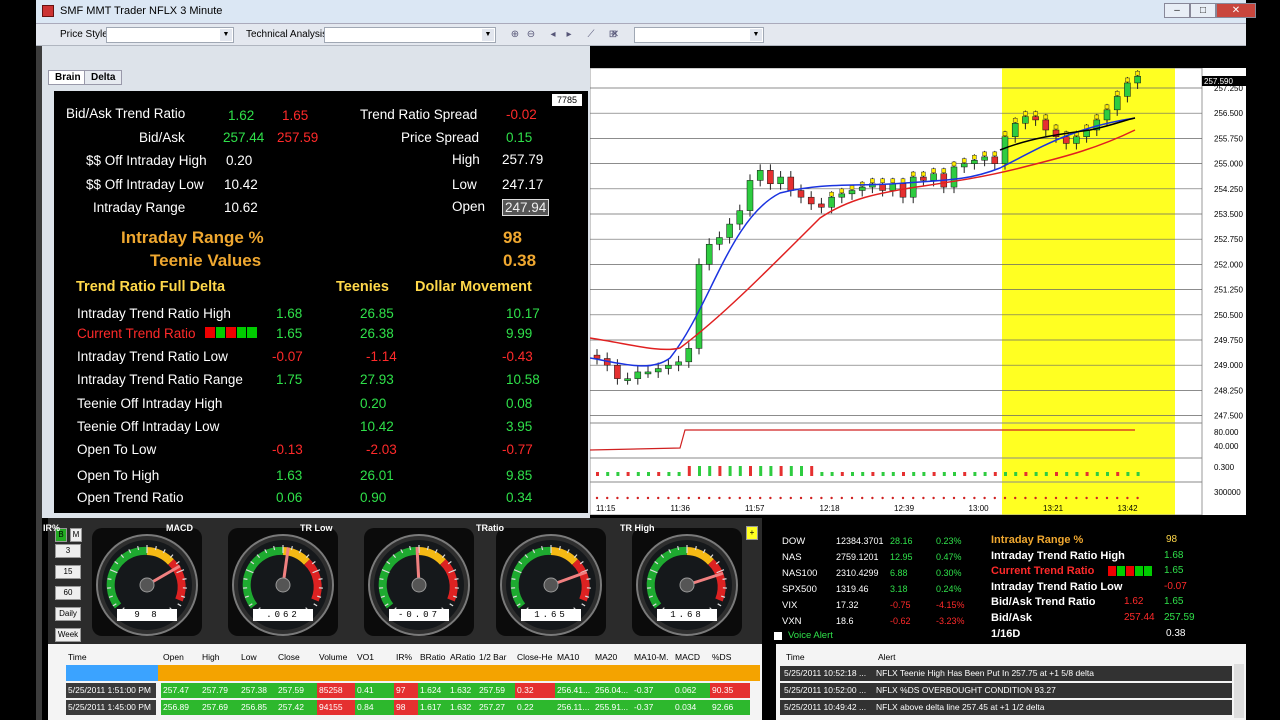  What do you see at coordinates (68, 635) in the screenshot?
I see `timeframe-button: Week` at bounding box center [68, 635].